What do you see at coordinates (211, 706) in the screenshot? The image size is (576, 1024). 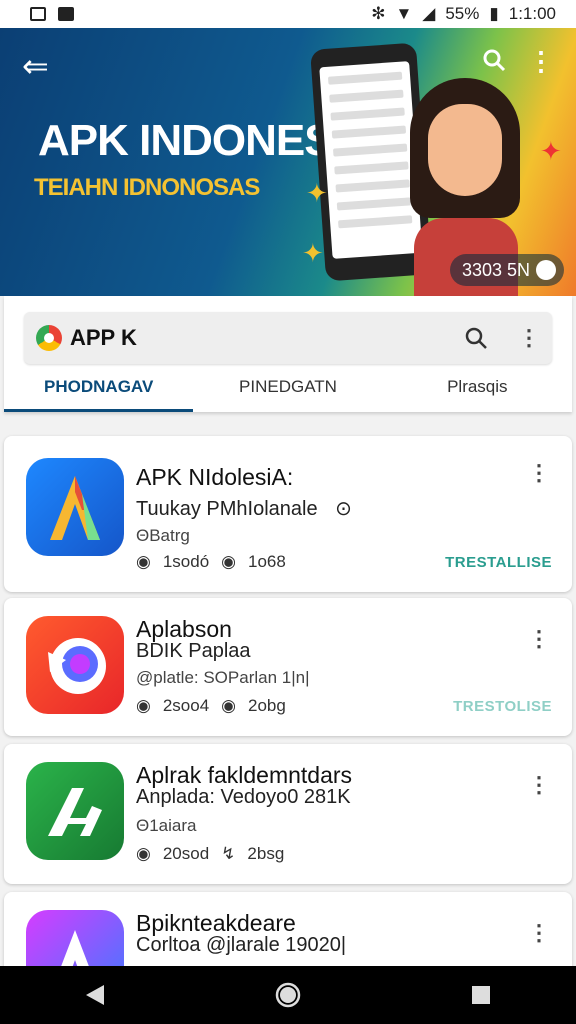 I see `app-stats: ◉ 2soo4 ◉ 2obg` at bounding box center [211, 706].